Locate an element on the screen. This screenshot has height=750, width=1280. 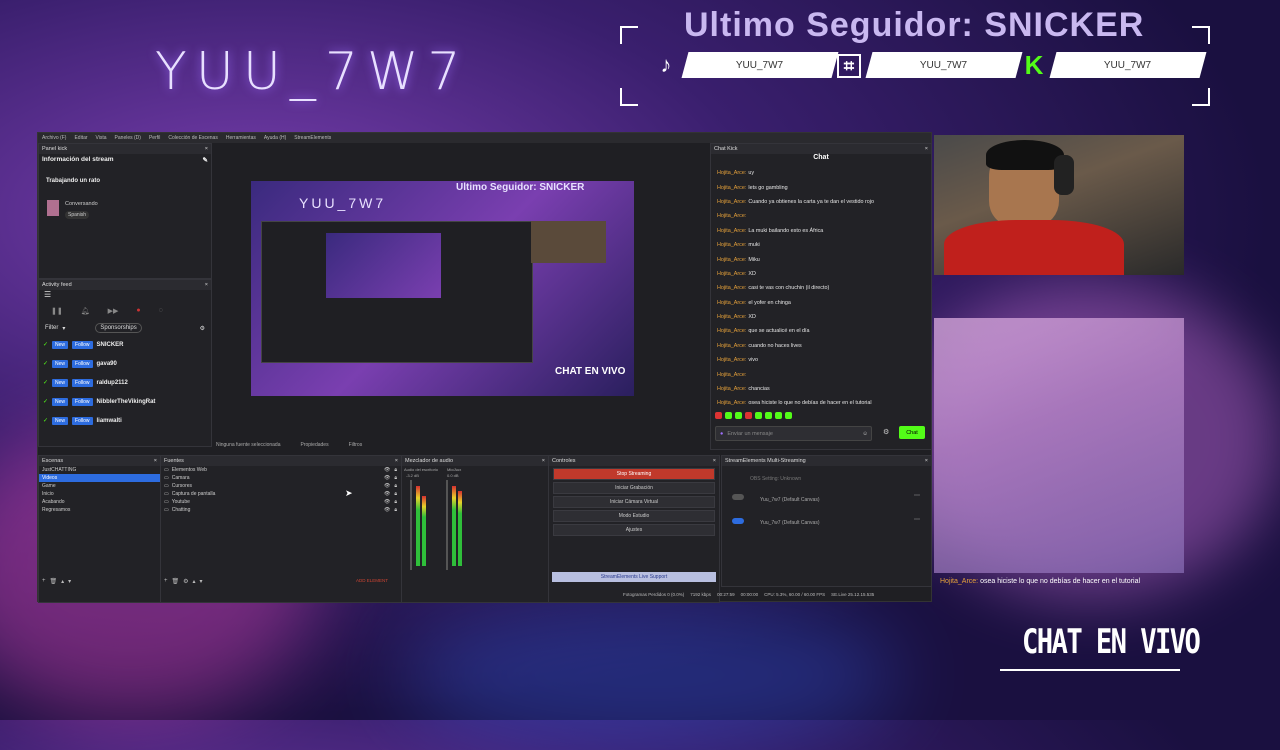
source-item: ▭ Elementos Web 👁︎ 🔒︎ is located at coordinates (281, 470).